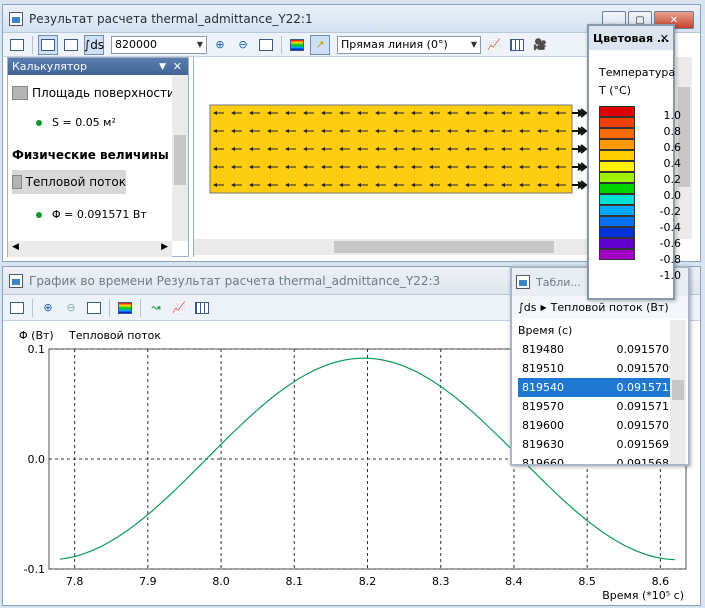  Describe the element at coordinates (37, 459) in the screenshot. I see `y-tick-label: 0.0` at that location.